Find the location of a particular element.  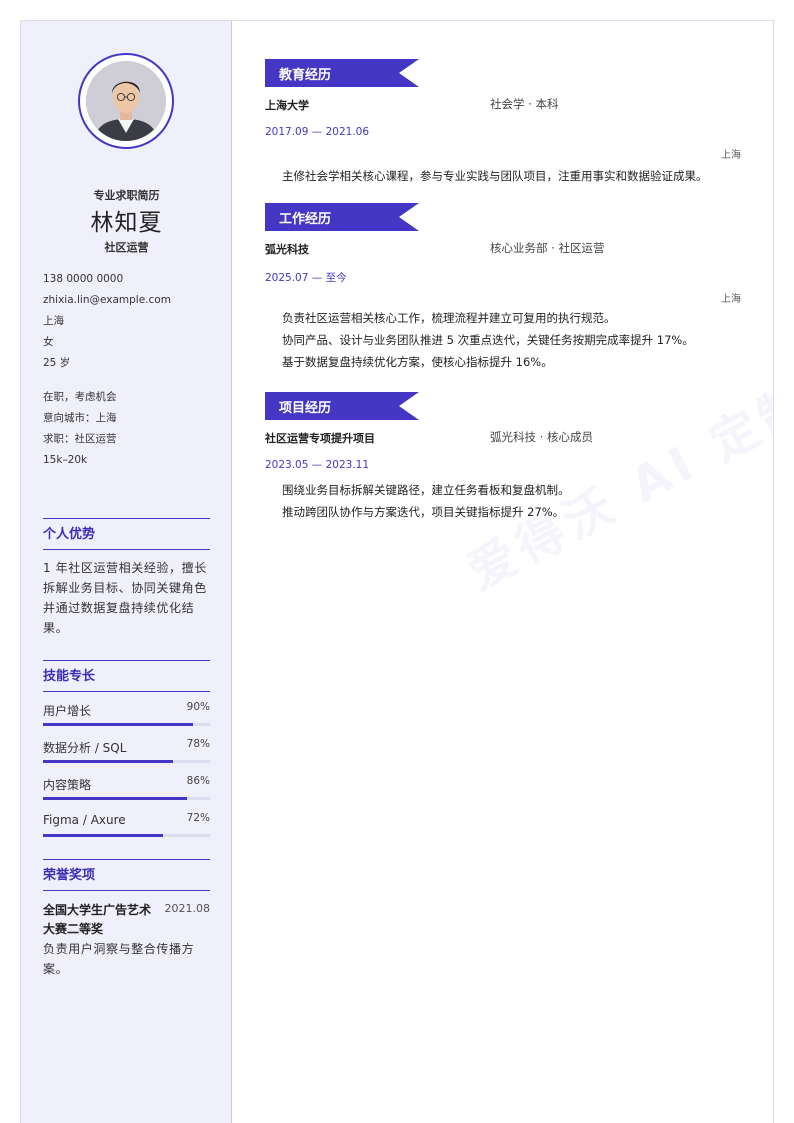

award-date: 2021.08 is located at coordinates (187, 908).